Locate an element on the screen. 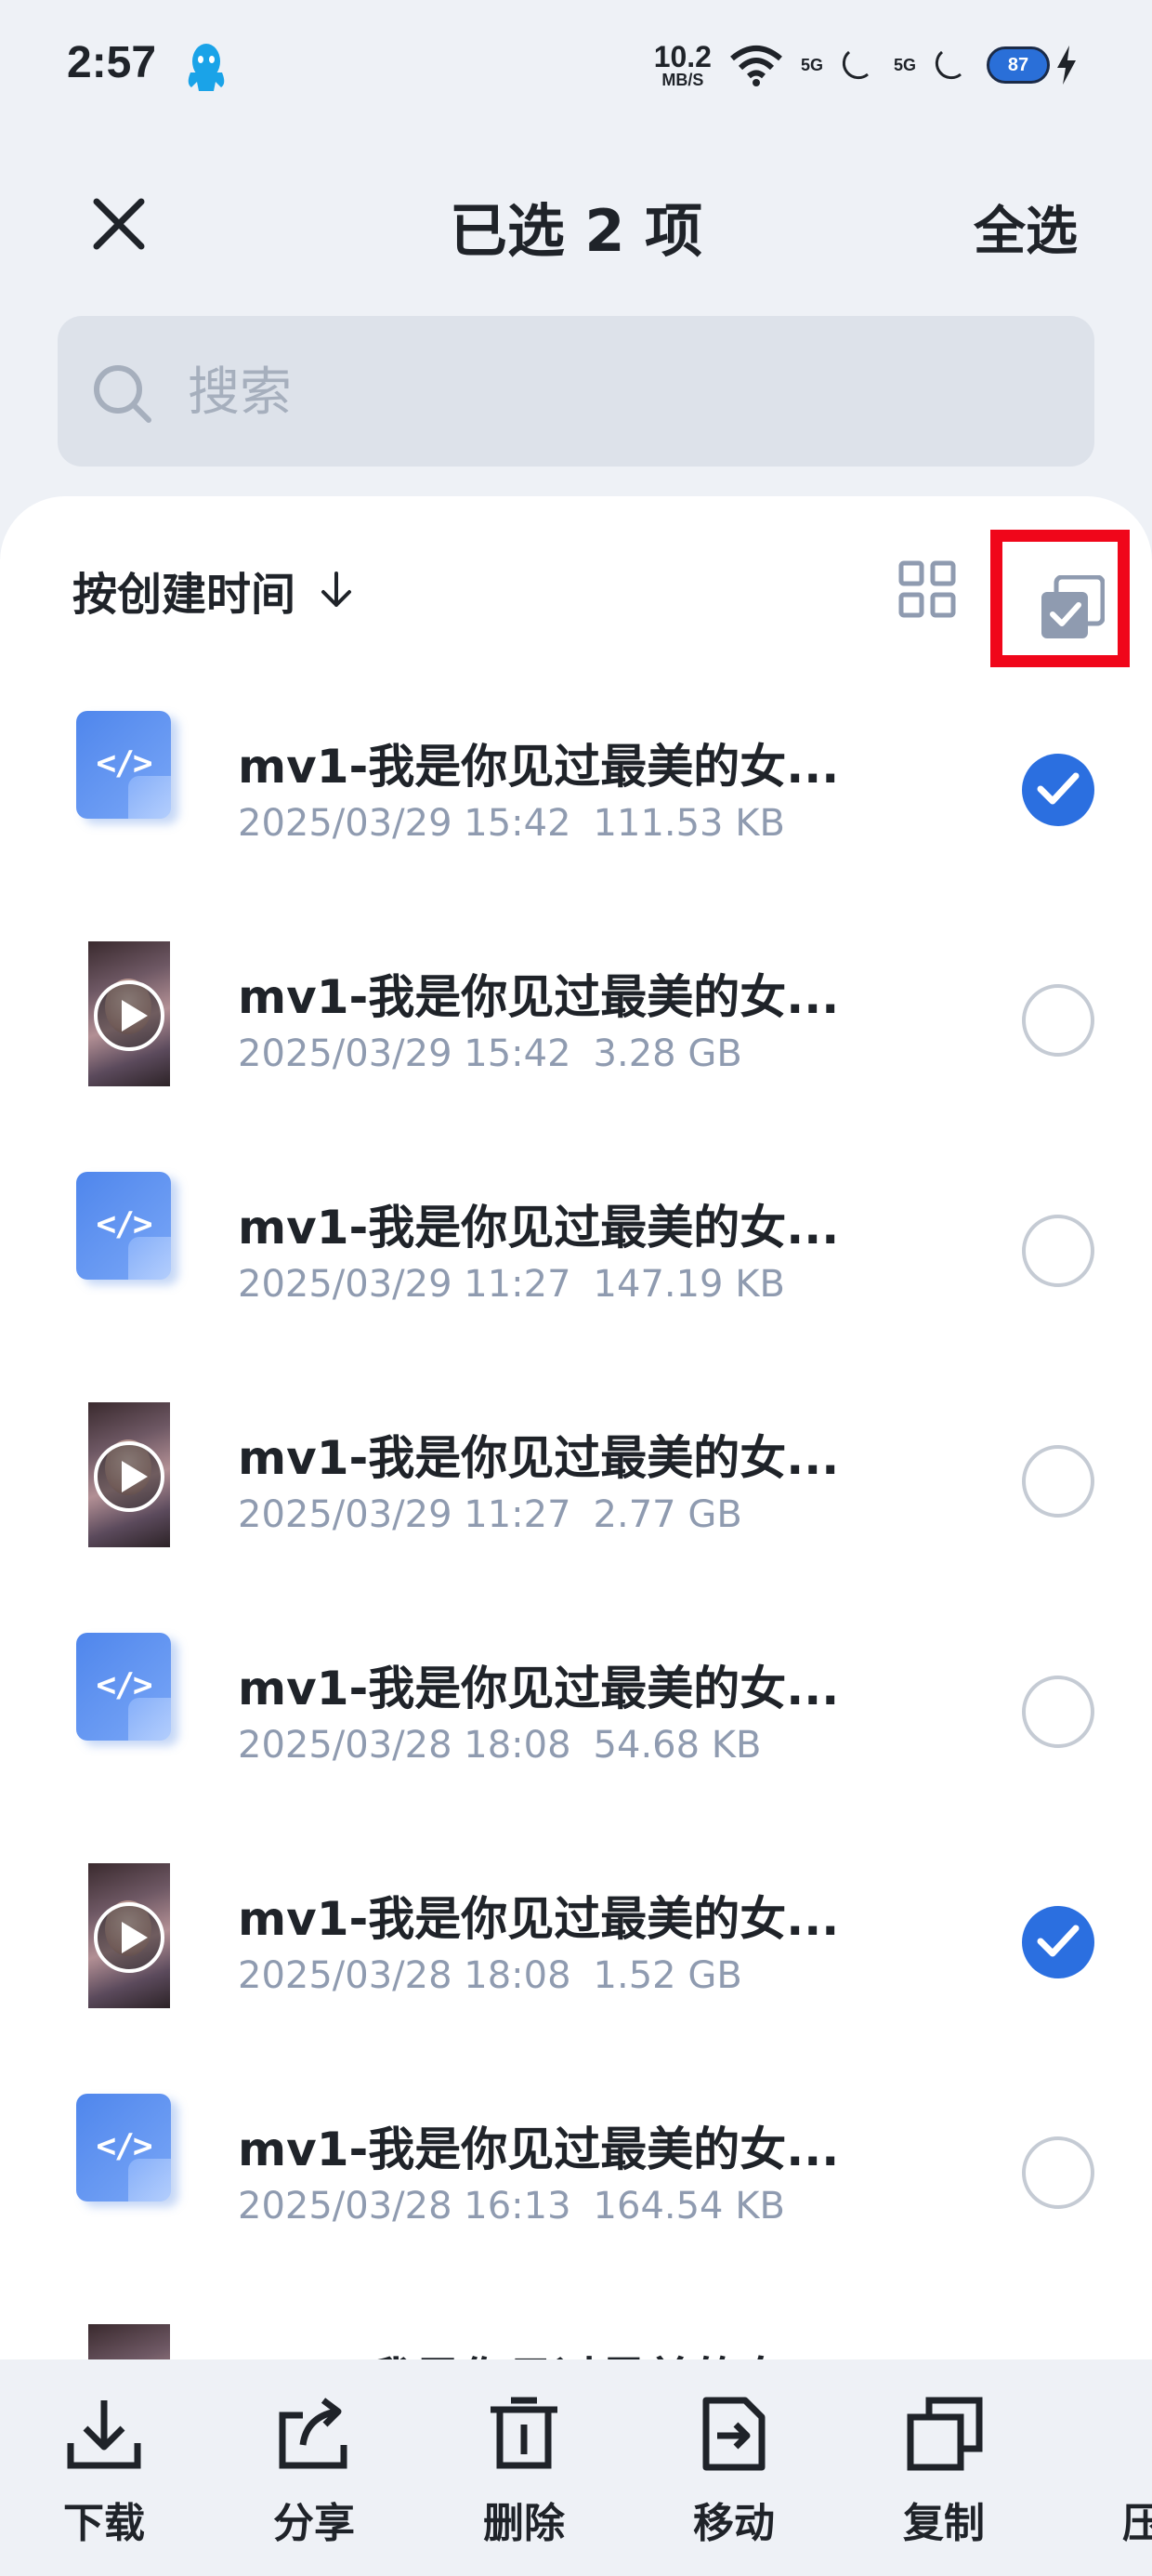  status-bar: 2:57 10.2 MB/S 5G 5G 87 is located at coordinates (576, 69).